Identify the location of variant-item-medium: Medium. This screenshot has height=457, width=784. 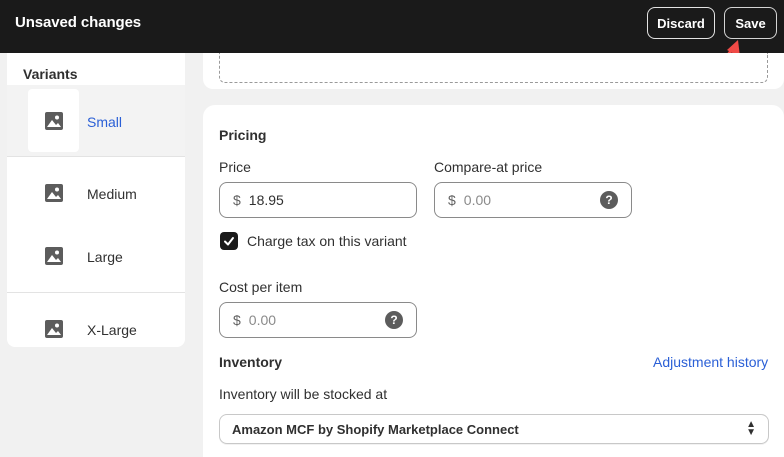
(96, 193).